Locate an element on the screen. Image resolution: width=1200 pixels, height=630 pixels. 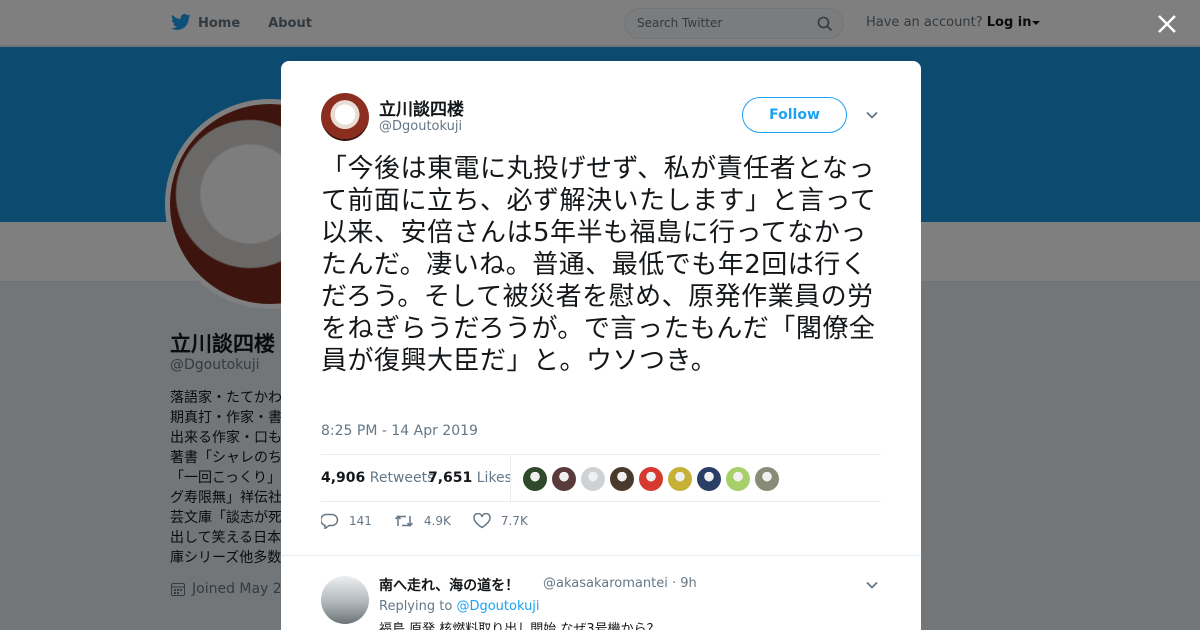
tweet-author-avatar is located at coordinates (345, 117).